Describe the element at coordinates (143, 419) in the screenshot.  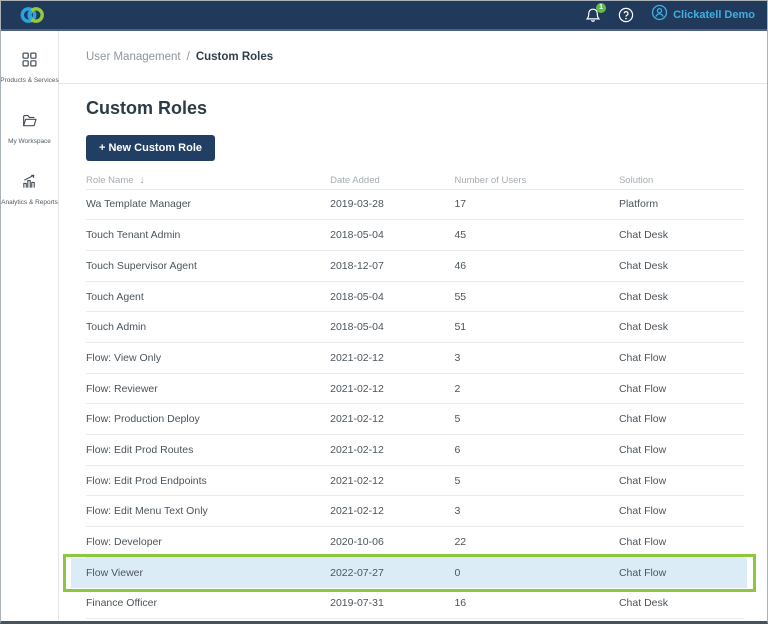
I see `cell-role-name: Flow: Production Deploy` at that location.